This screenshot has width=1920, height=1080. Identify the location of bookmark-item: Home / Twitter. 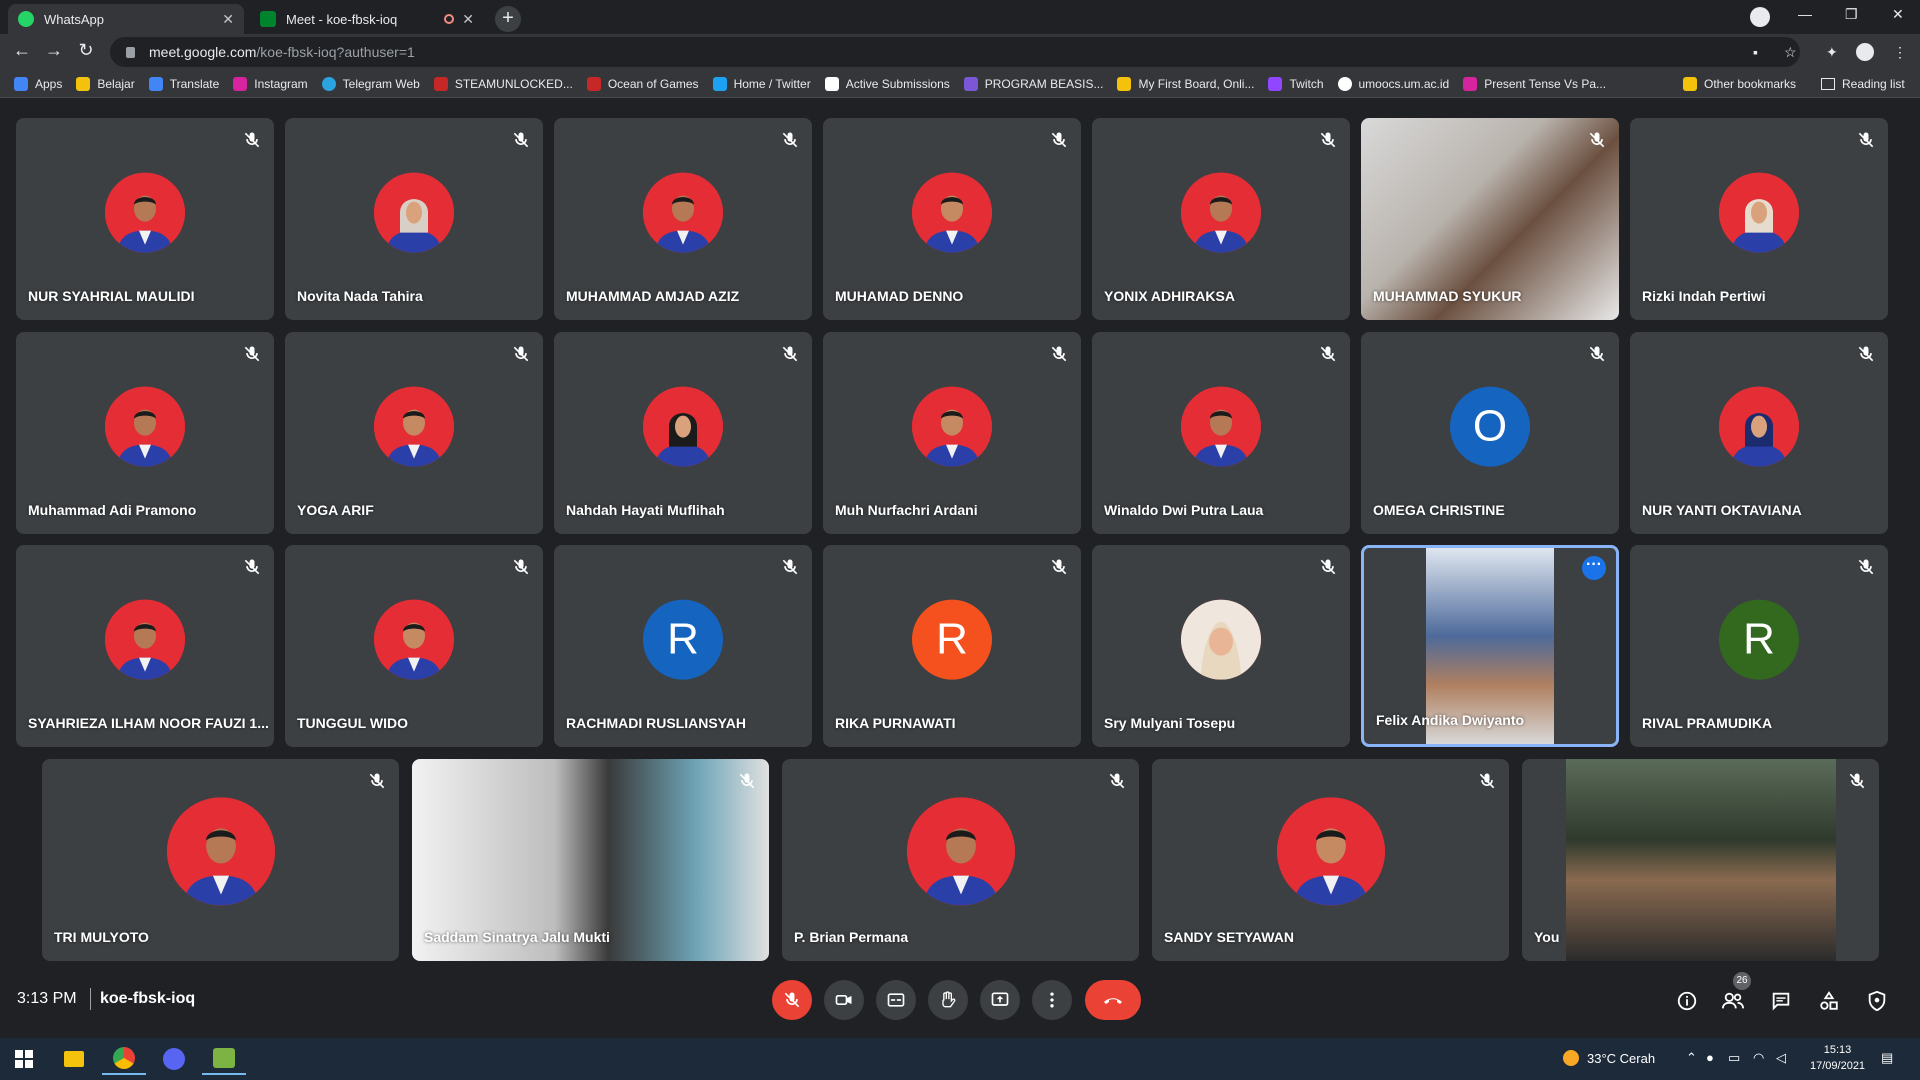
(761, 83).